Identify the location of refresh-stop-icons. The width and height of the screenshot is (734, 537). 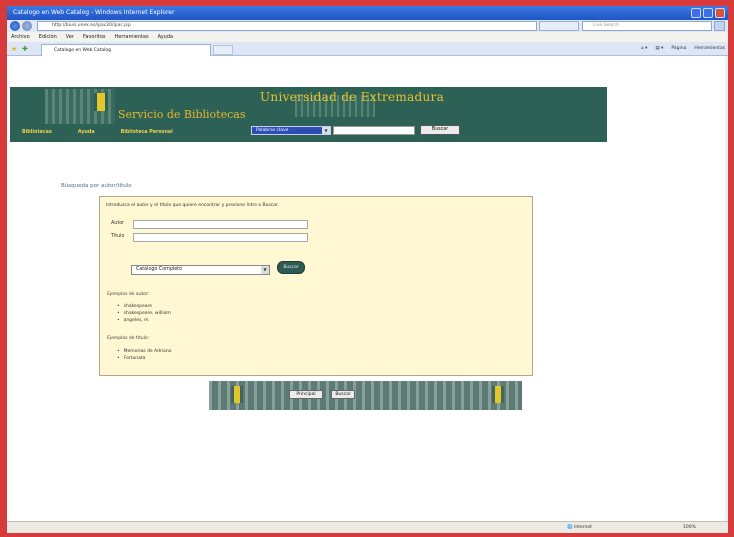
(559, 26).